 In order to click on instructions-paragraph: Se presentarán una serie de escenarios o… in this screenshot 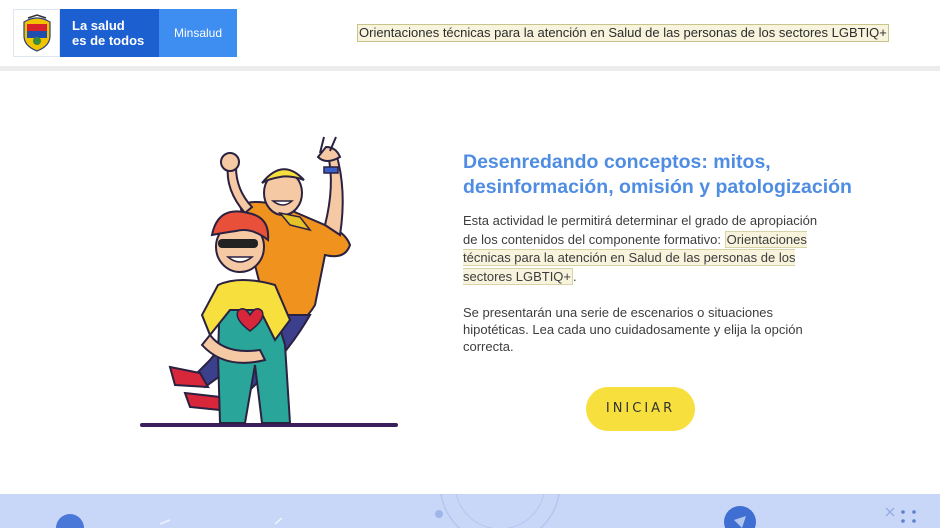, I will do `click(633, 329)`.